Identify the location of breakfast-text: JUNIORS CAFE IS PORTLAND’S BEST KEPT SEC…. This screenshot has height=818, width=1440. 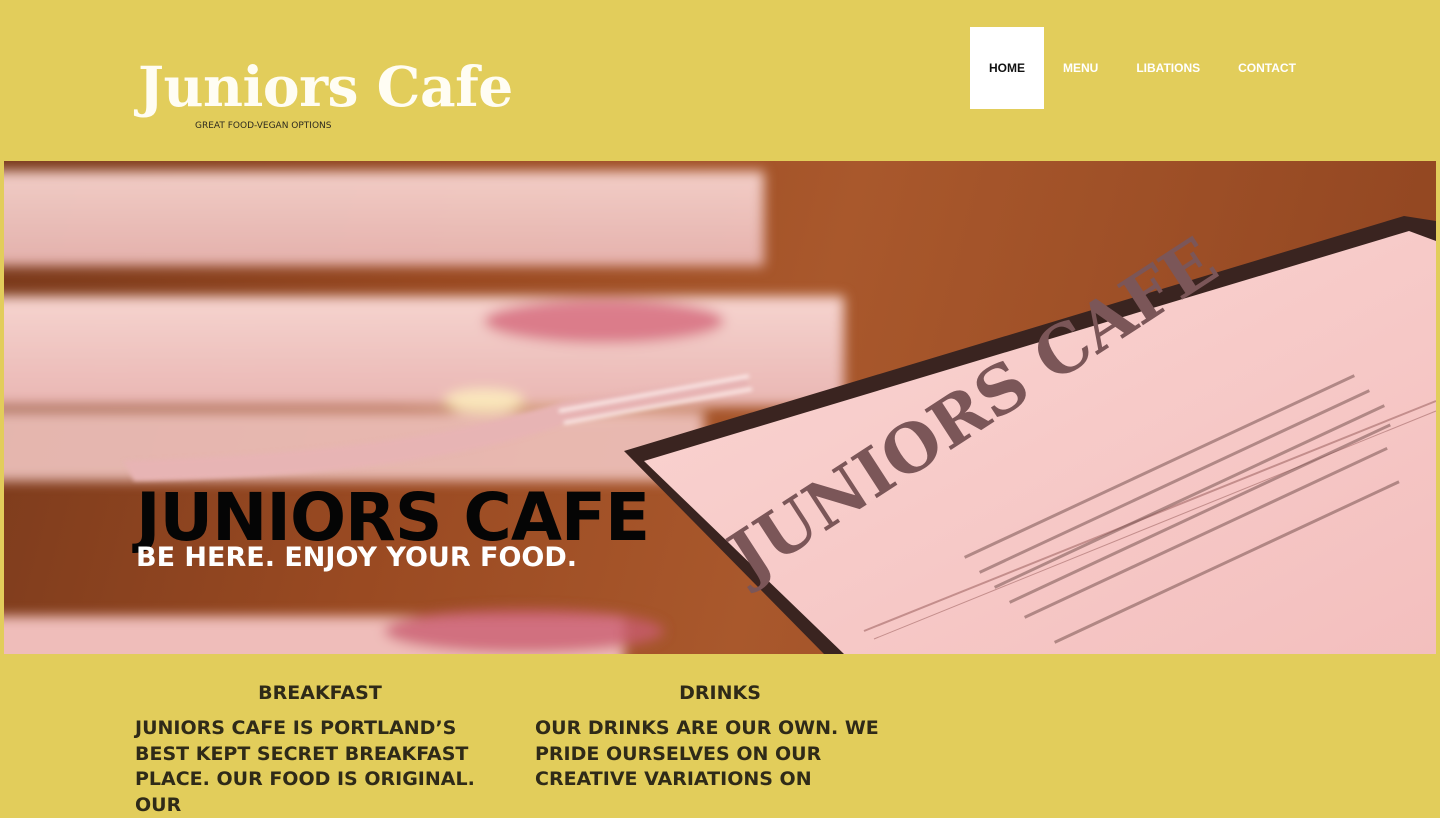
(305, 766).